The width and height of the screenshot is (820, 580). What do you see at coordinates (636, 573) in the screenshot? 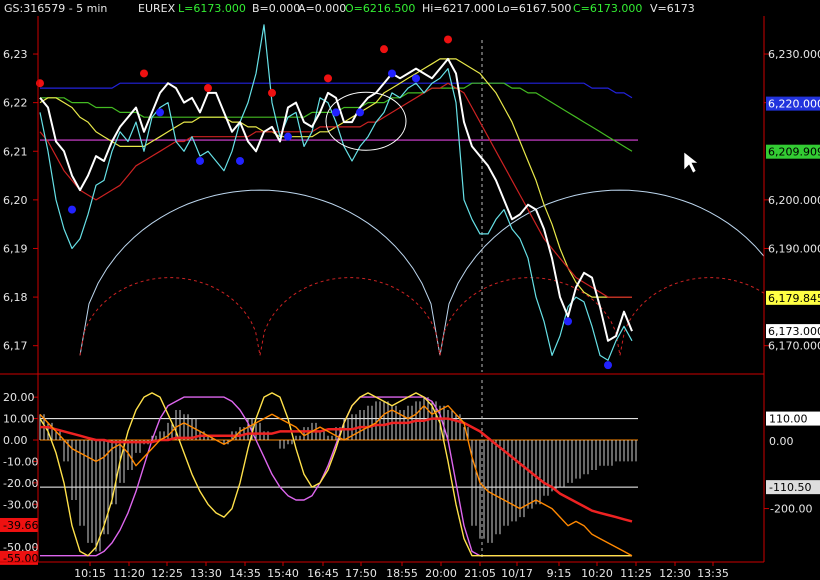
I see `x-tick-label: 11:25` at bounding box center [636, 573].